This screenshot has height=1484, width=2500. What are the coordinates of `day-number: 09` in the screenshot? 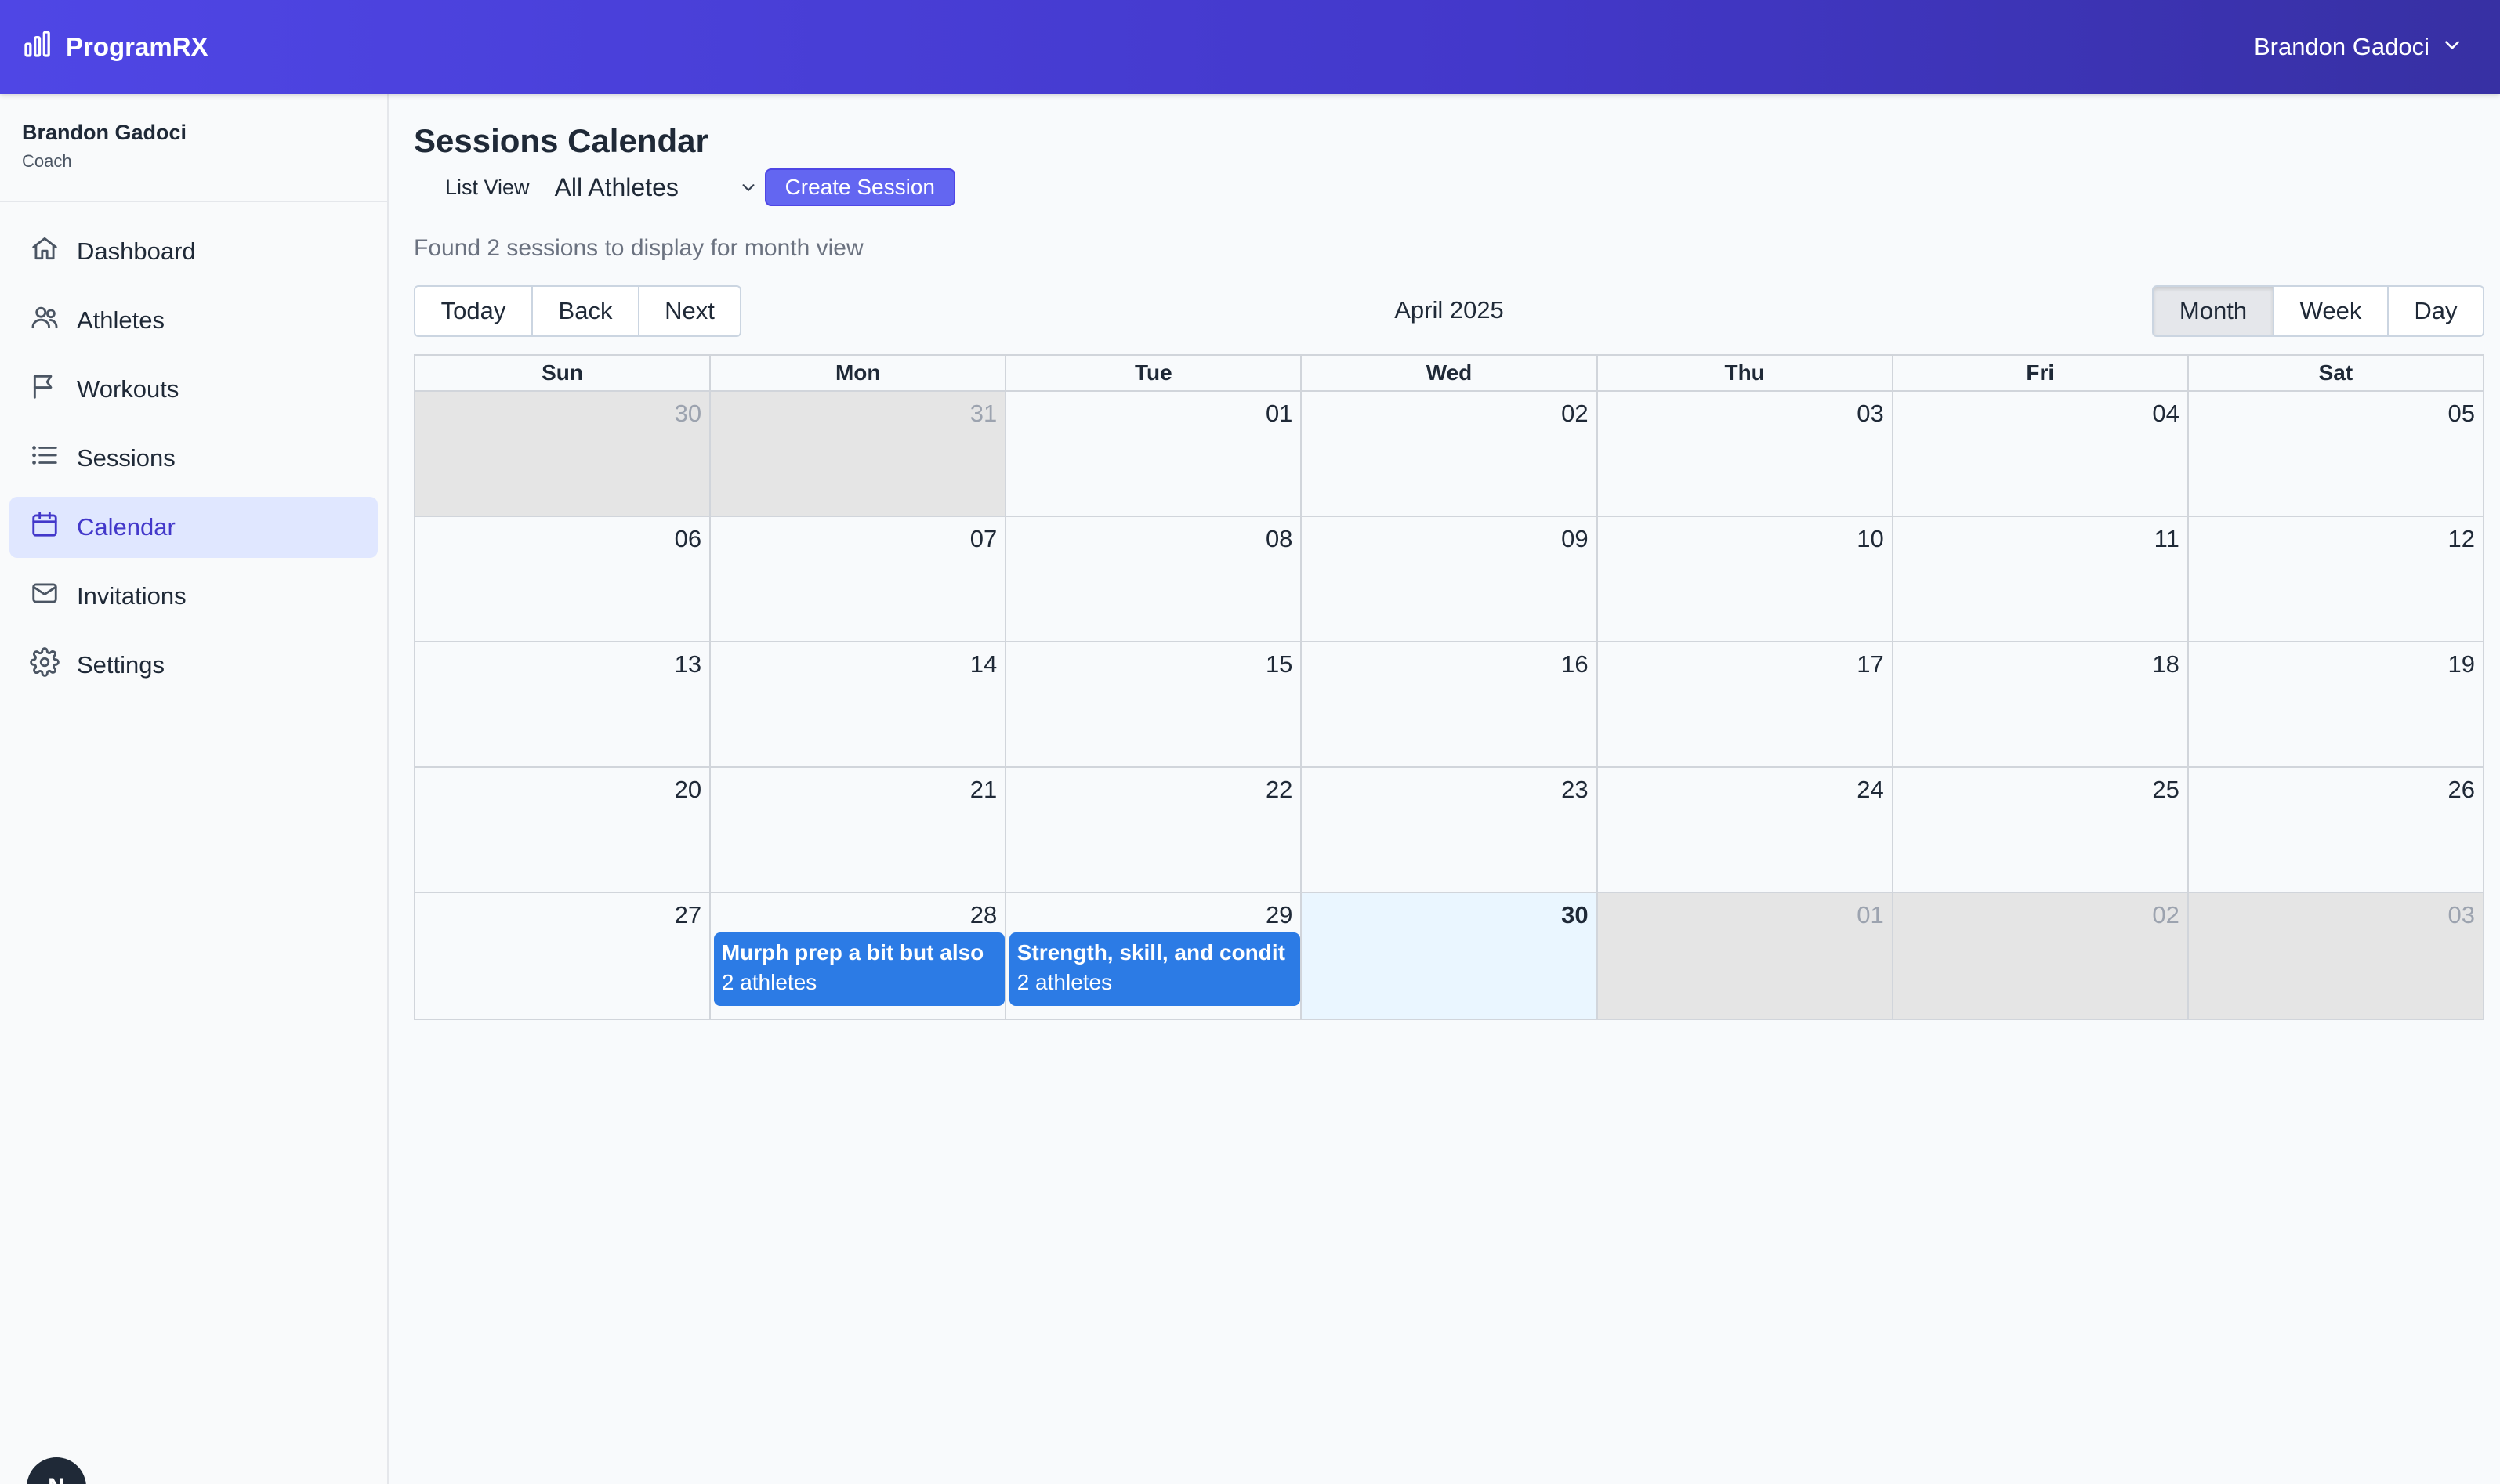 It's located at (1575, 538).